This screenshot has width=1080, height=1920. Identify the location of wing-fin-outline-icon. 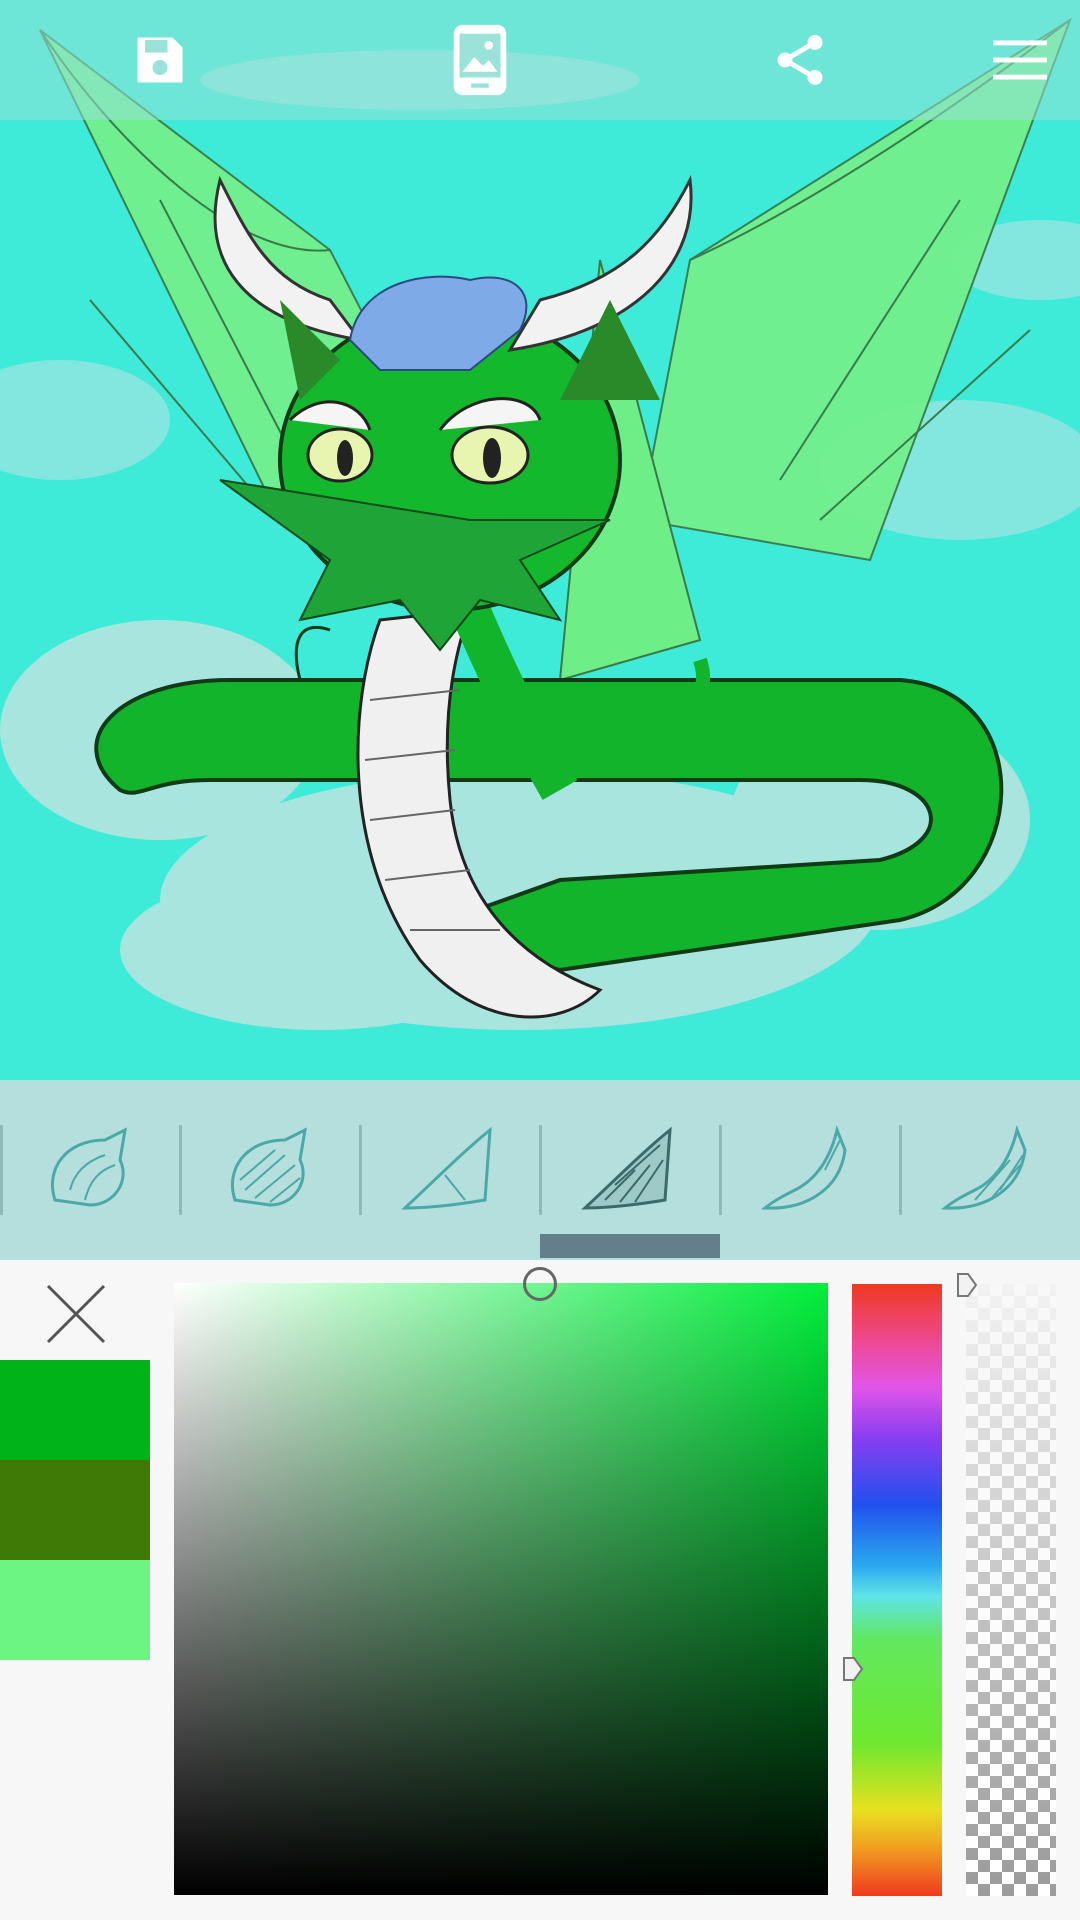
(446, 1168).